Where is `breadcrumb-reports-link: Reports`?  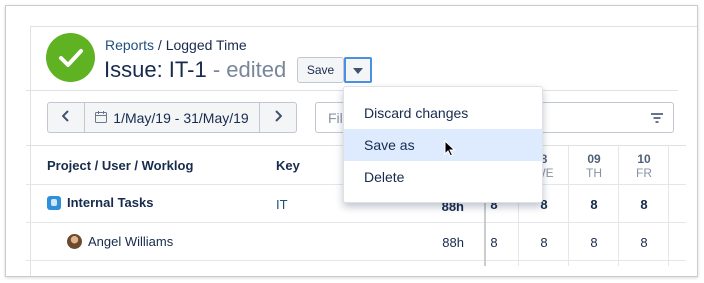 breadcrumb-reports-link: Reports is located at coordinates (129, 45).